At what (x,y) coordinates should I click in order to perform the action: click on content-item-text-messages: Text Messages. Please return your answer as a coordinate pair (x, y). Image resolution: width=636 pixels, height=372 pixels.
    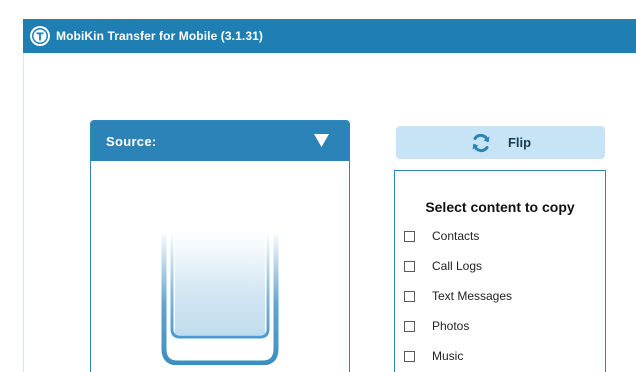
    Looking at the image, I should click on (458, 296).